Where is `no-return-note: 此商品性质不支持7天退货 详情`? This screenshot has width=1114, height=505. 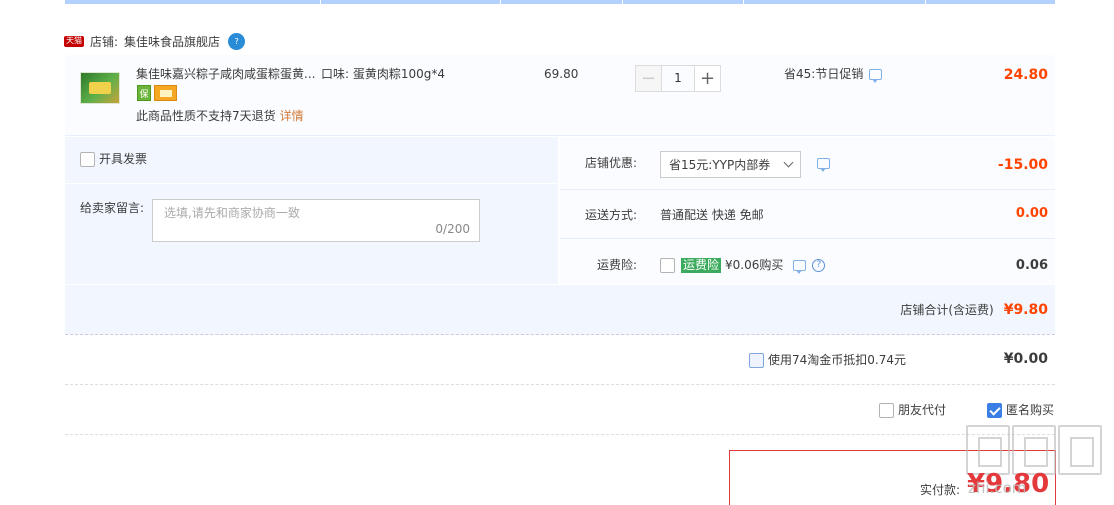
no-return-note: 此商品性质不支持7天退货 详情 is located at coordinates (220, 116).